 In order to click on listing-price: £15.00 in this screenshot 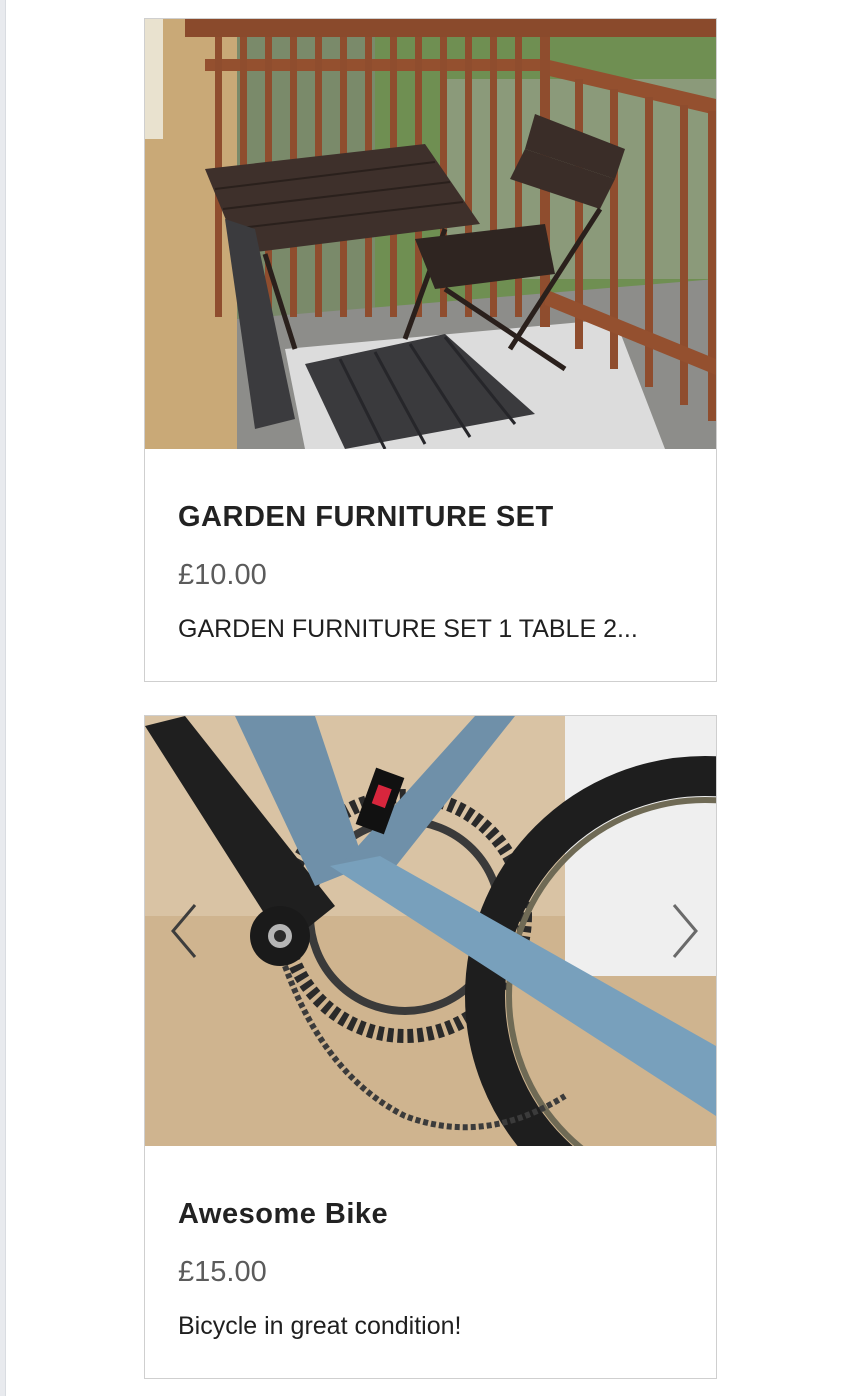, I will do `click(222, 1272)`.